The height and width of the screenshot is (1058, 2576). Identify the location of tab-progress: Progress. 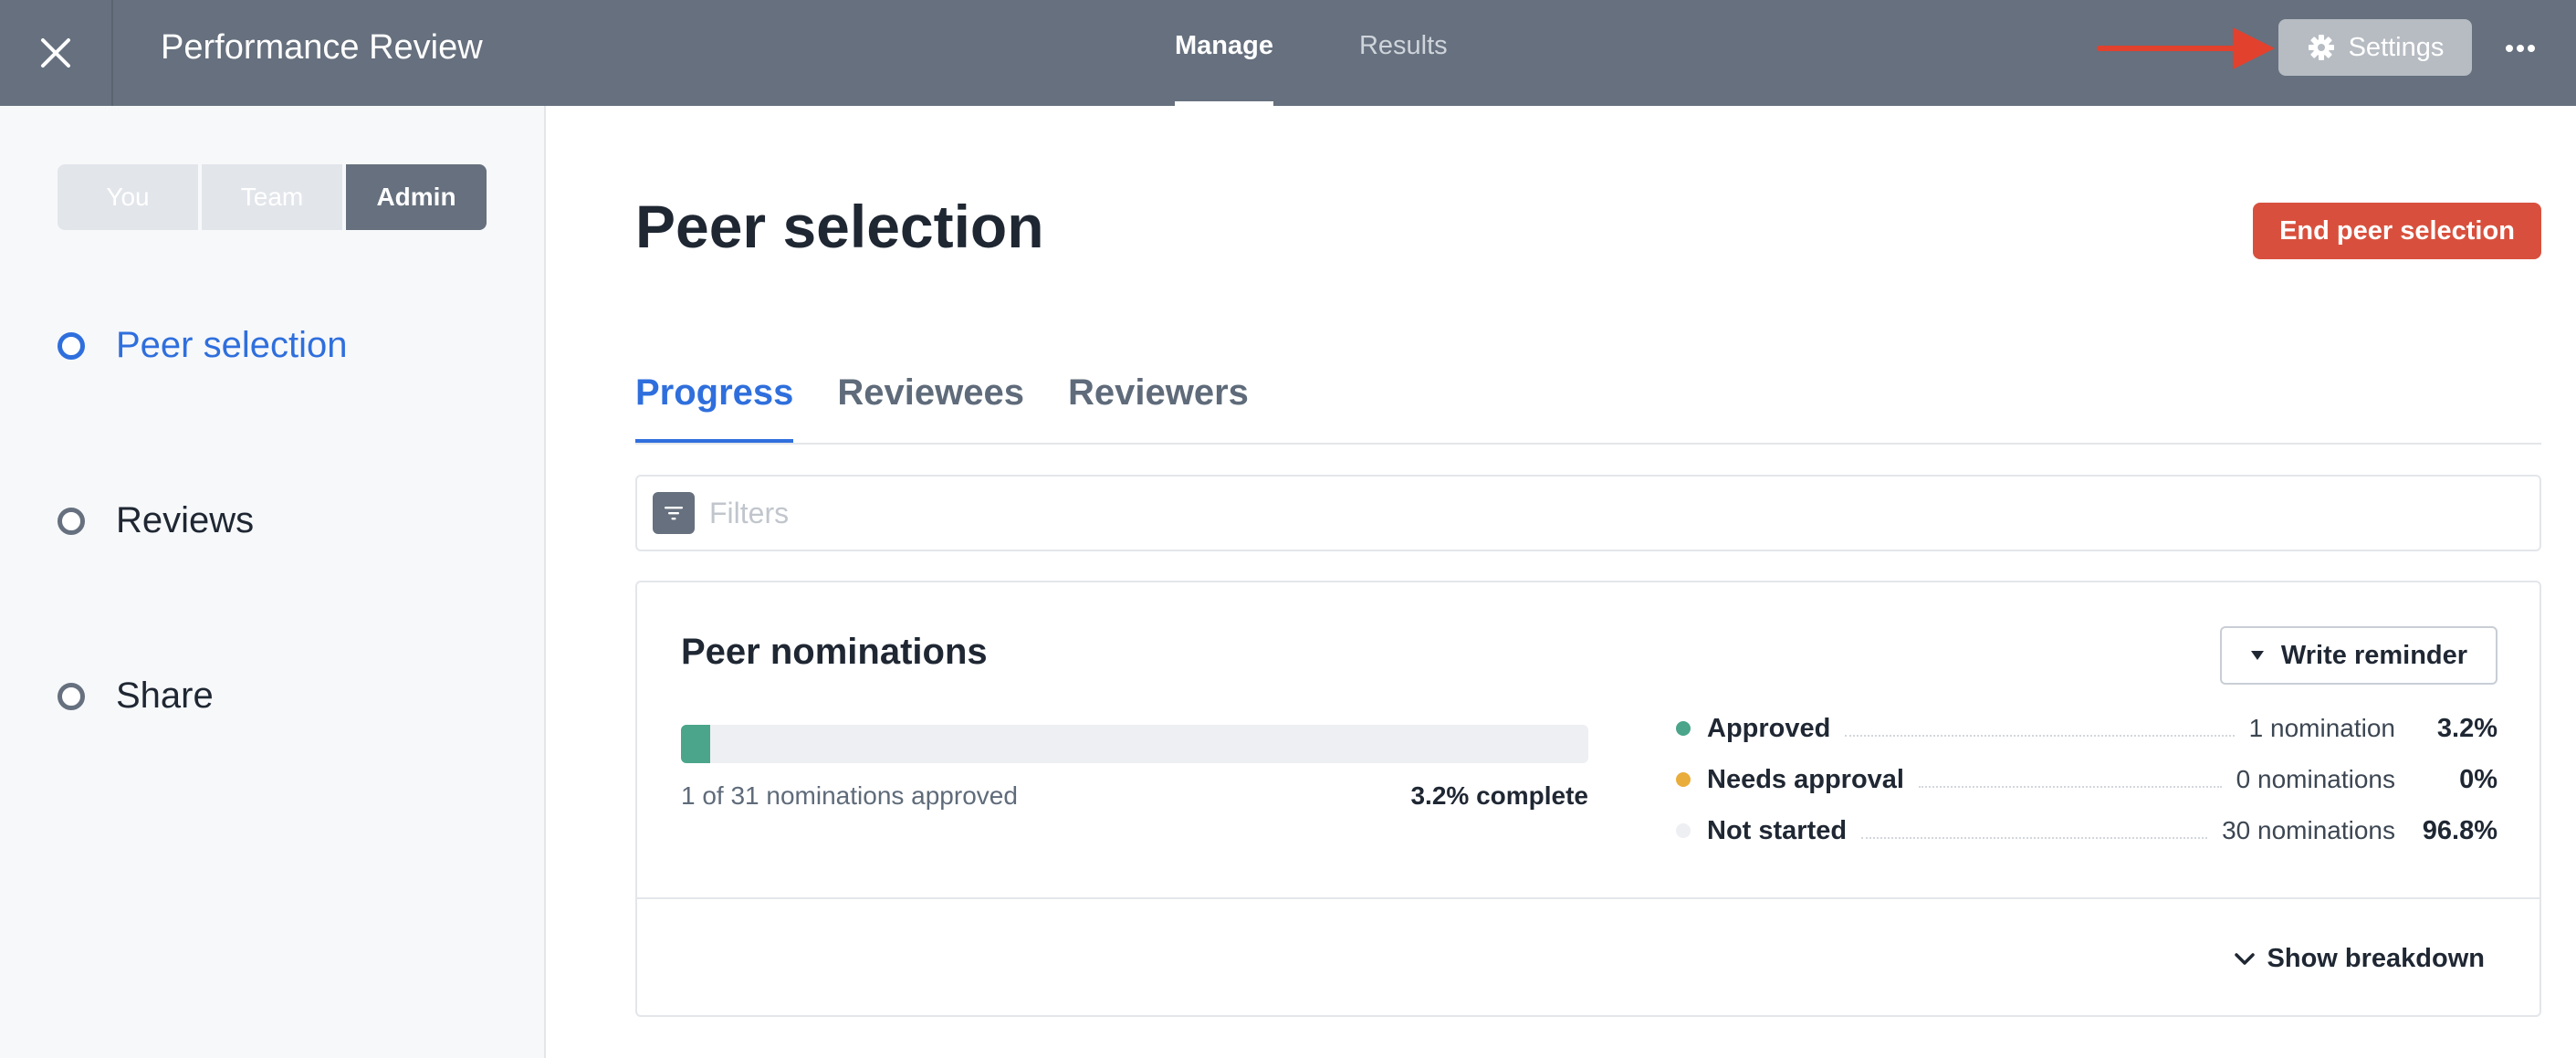
(714, 407).